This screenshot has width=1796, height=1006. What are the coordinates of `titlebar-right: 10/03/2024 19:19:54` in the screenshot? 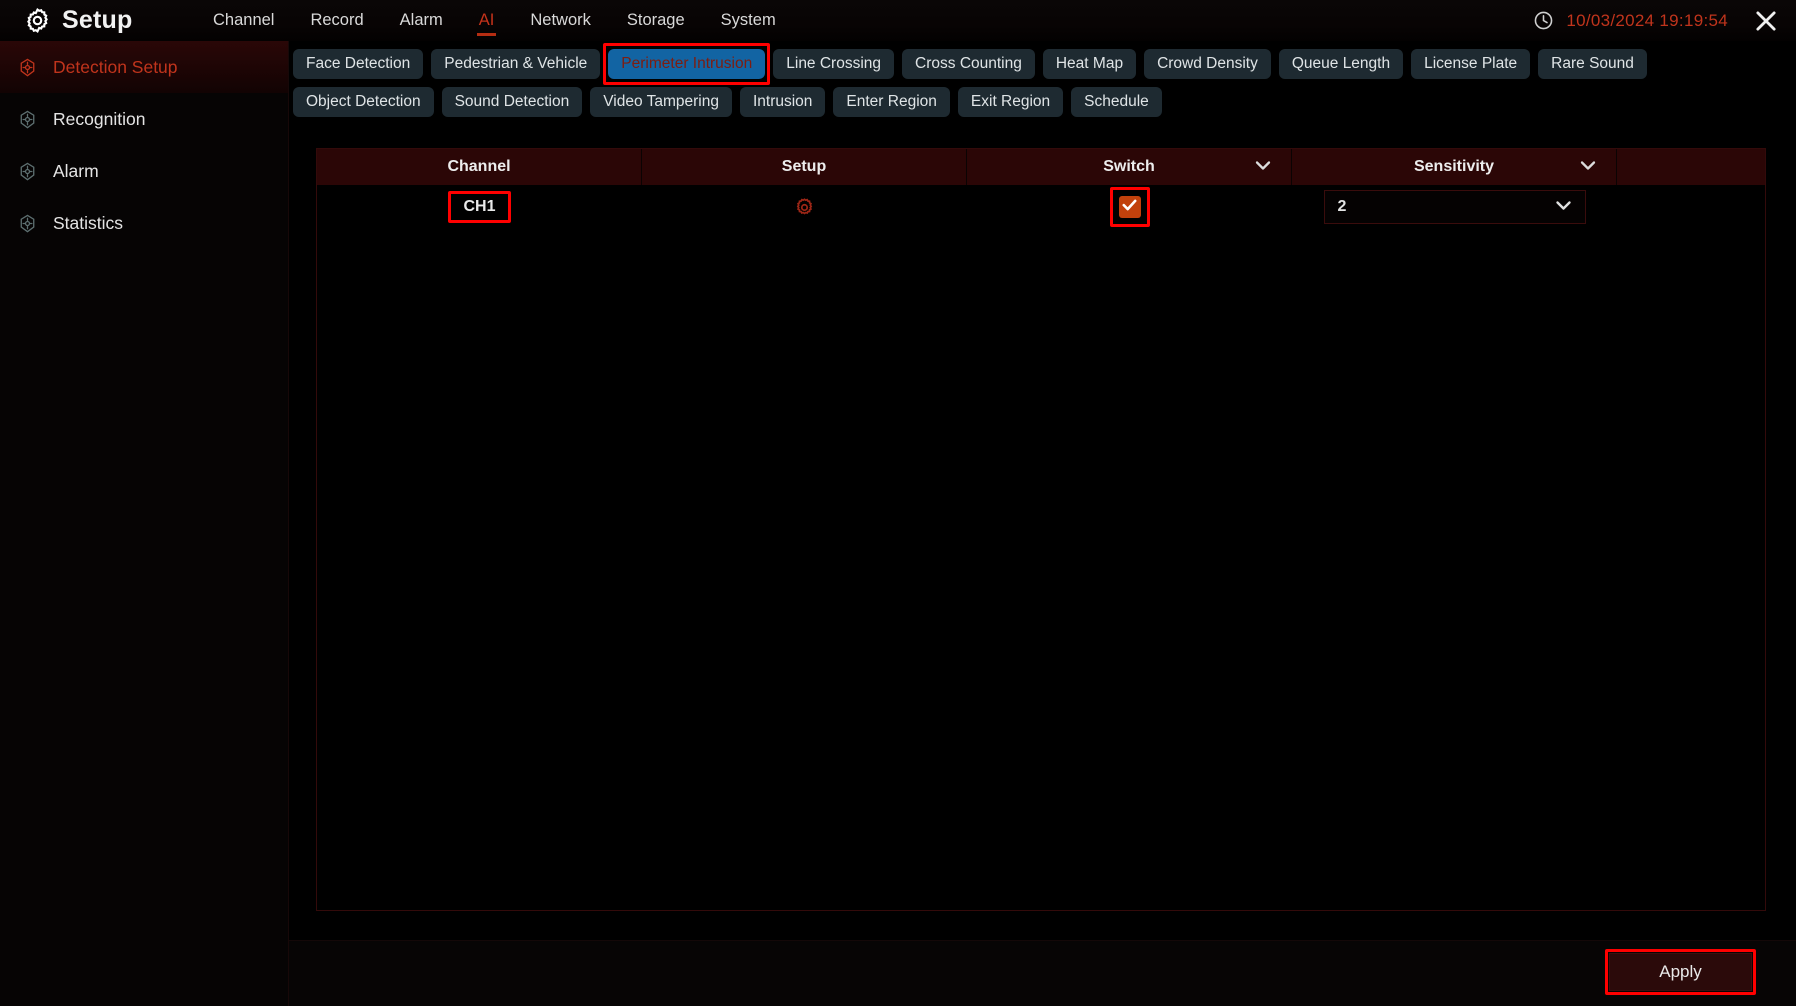 It's located at (1656, 20).